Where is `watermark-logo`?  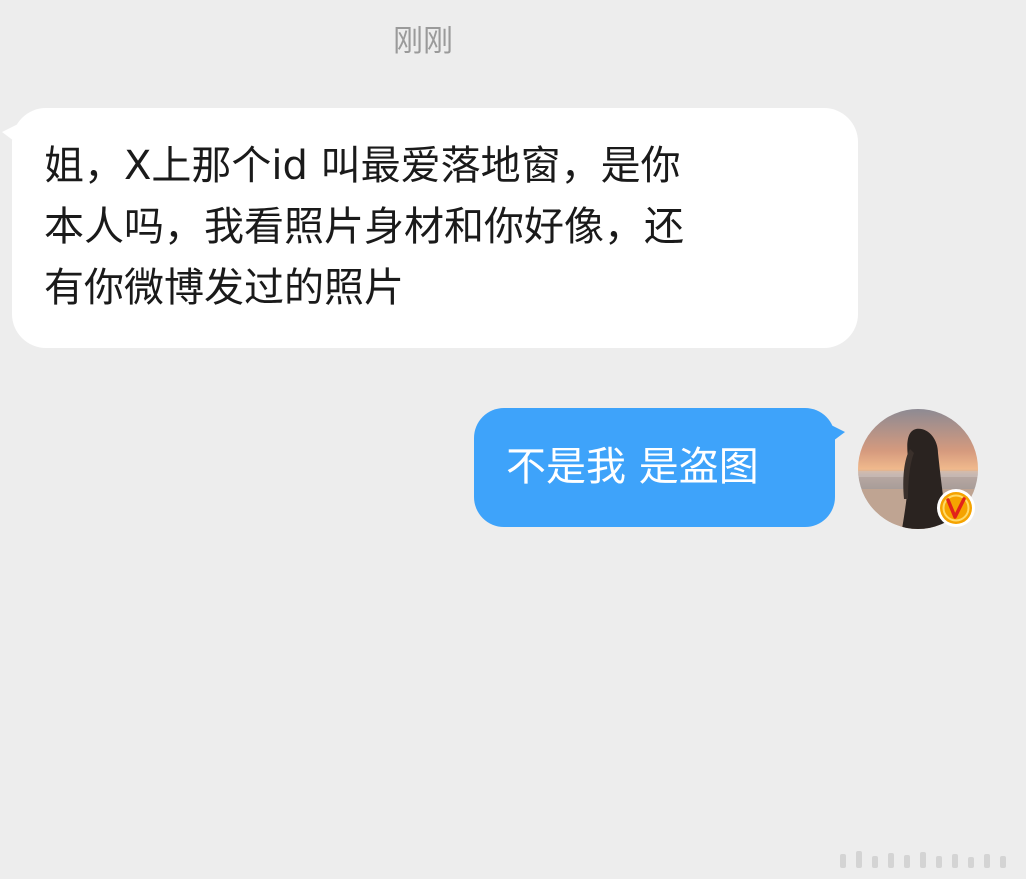 watermark-logo is located at coordinates (923, 859).